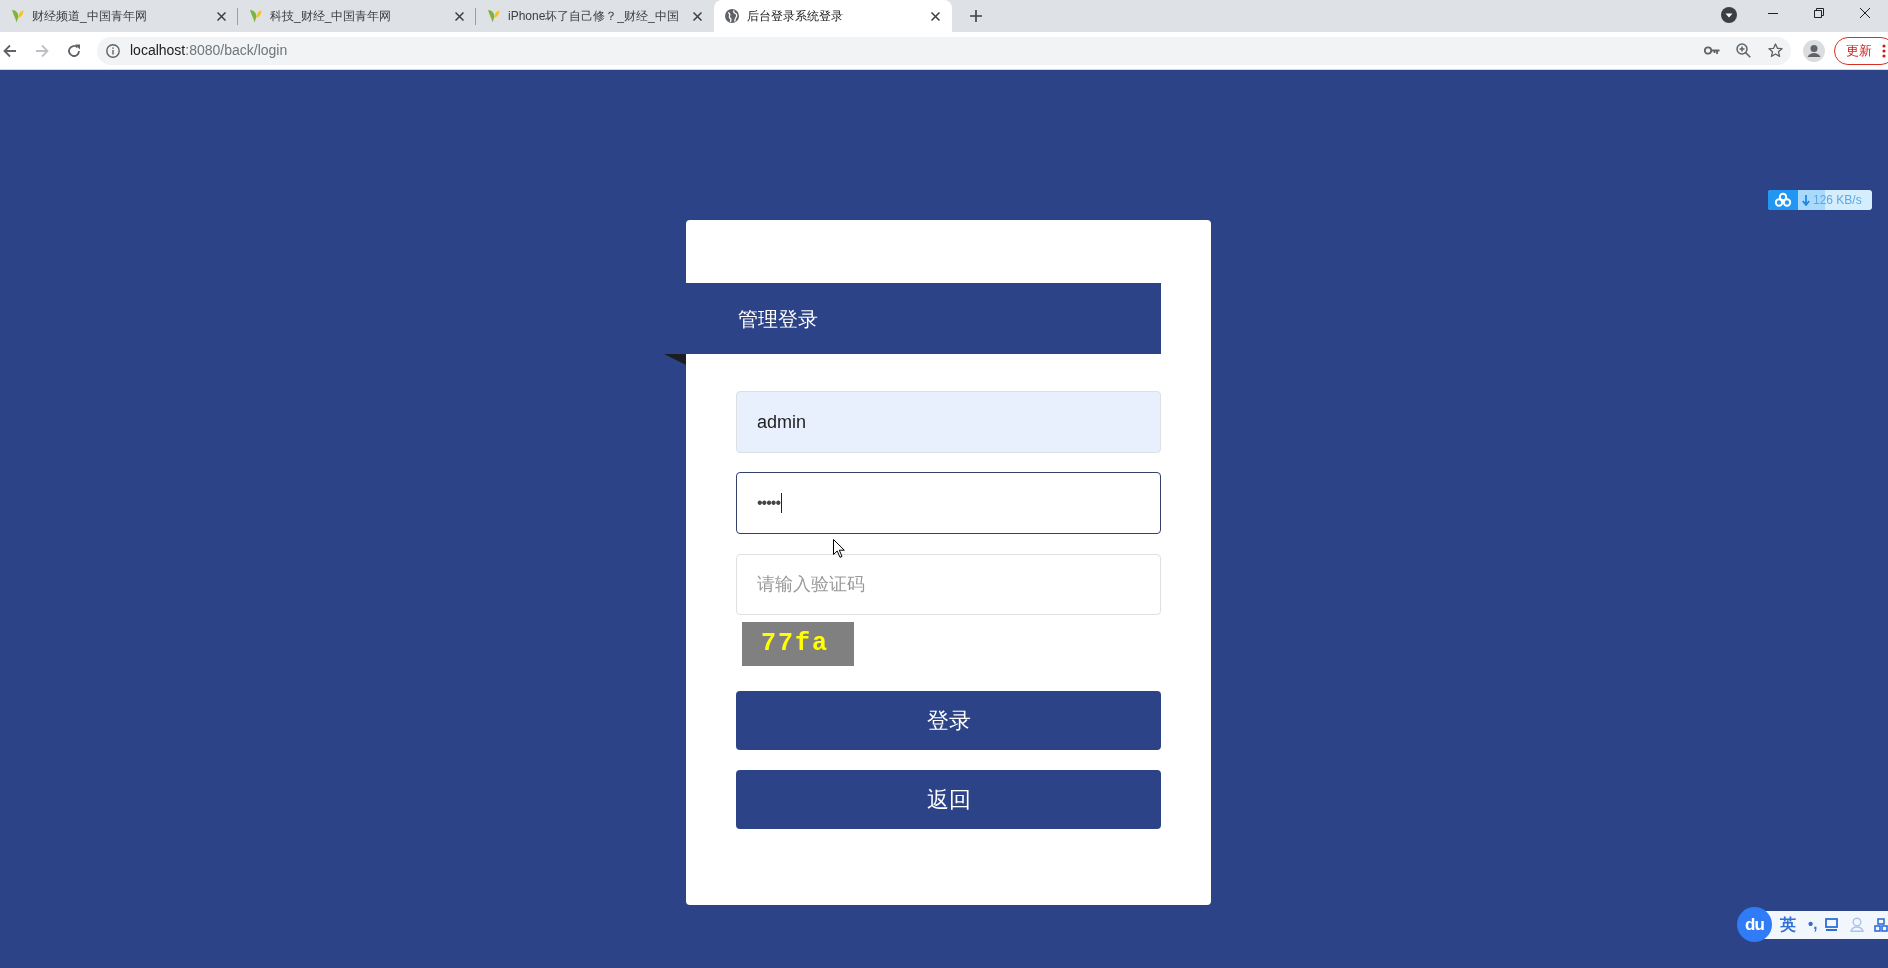  I want to click on browser-tab: 财经频道_中国青年网, so click(119, 16).